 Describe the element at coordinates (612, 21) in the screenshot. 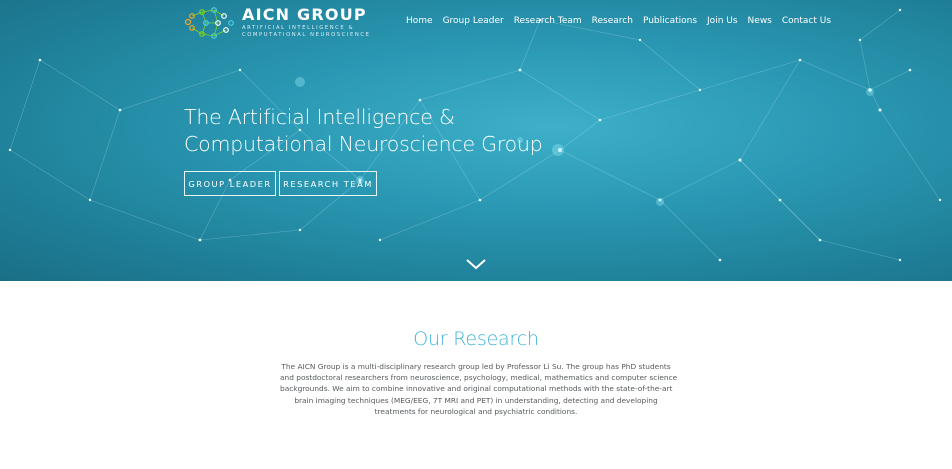

I see `nav-research: Research` at that location.